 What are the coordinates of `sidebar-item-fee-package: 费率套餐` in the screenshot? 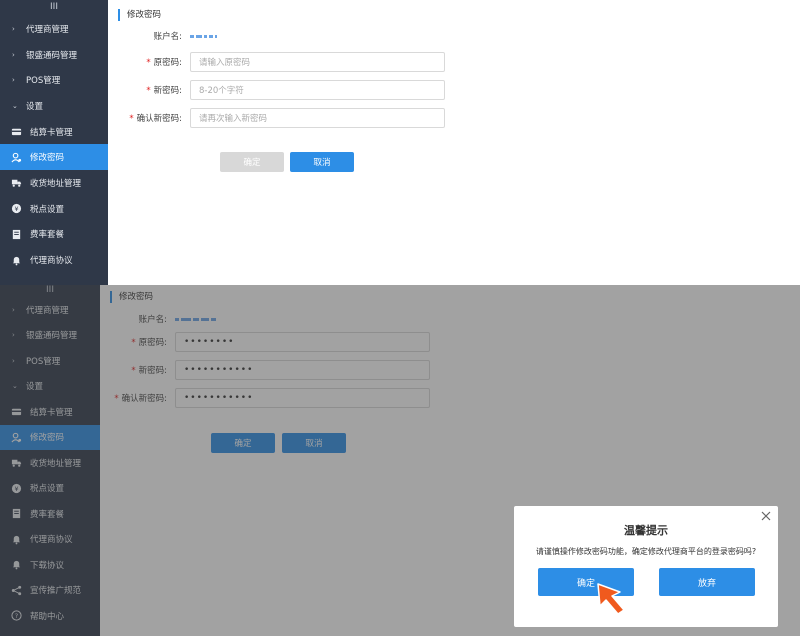 It's located at (54, 235).